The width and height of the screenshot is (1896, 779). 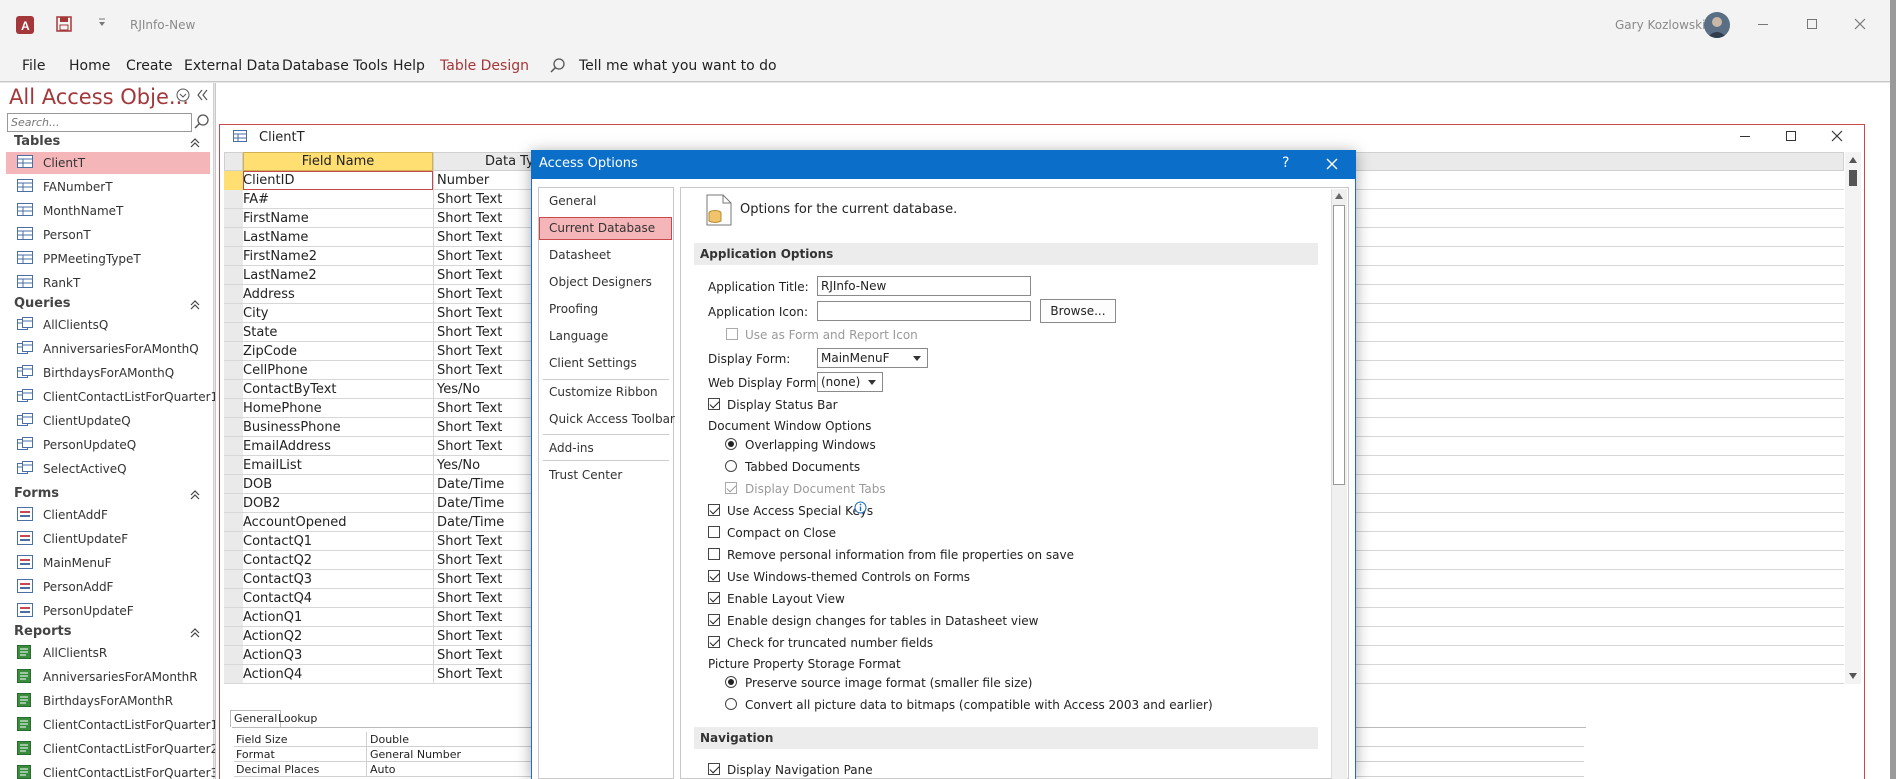 What do you see at coordinates (108, 421) in the screenshot?
I see `nav-item: ClientUpdateQ` at bounding box center [108, 421].